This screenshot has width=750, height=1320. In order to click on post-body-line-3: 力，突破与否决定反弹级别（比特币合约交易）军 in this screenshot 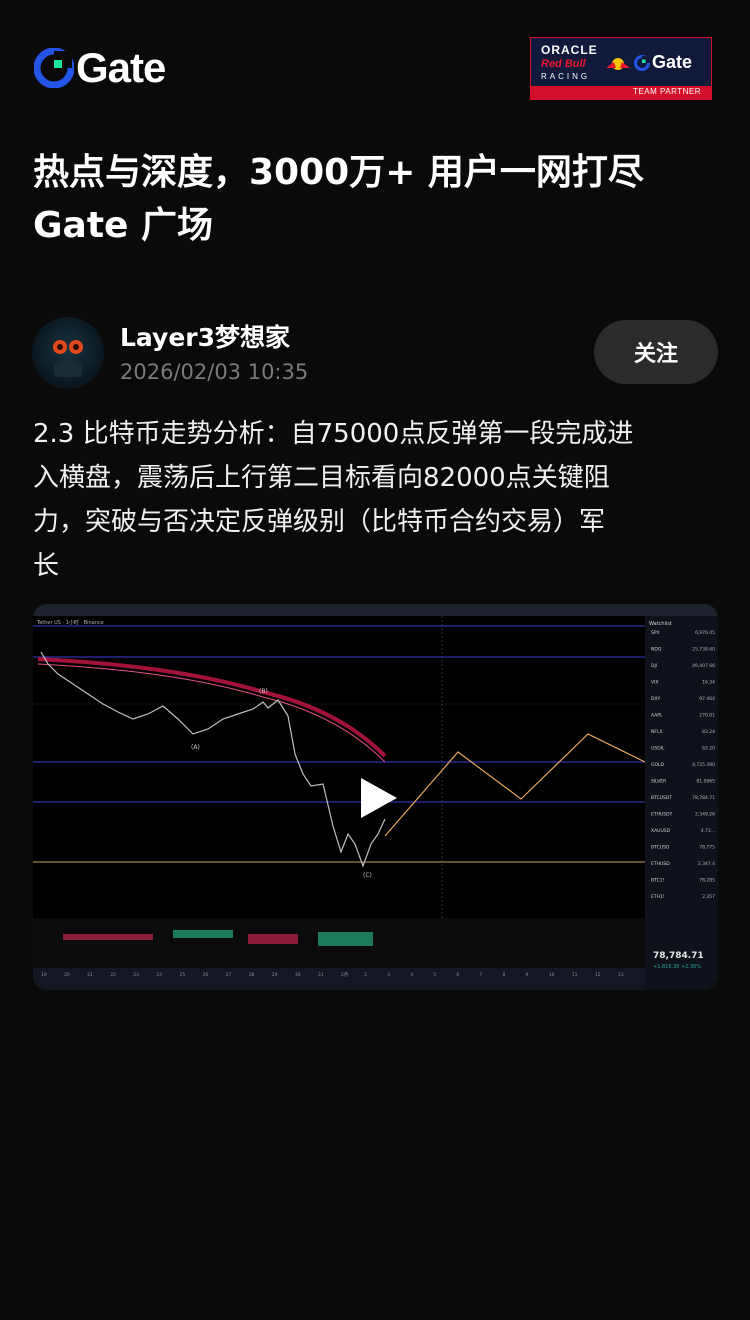, I will do `click(319, 522)`.